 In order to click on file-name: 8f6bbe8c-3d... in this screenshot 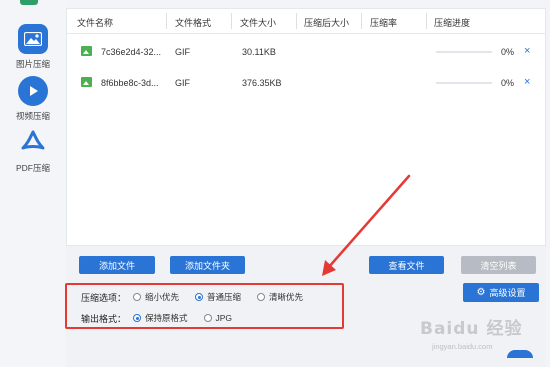, I will do `click(130, 83)`.